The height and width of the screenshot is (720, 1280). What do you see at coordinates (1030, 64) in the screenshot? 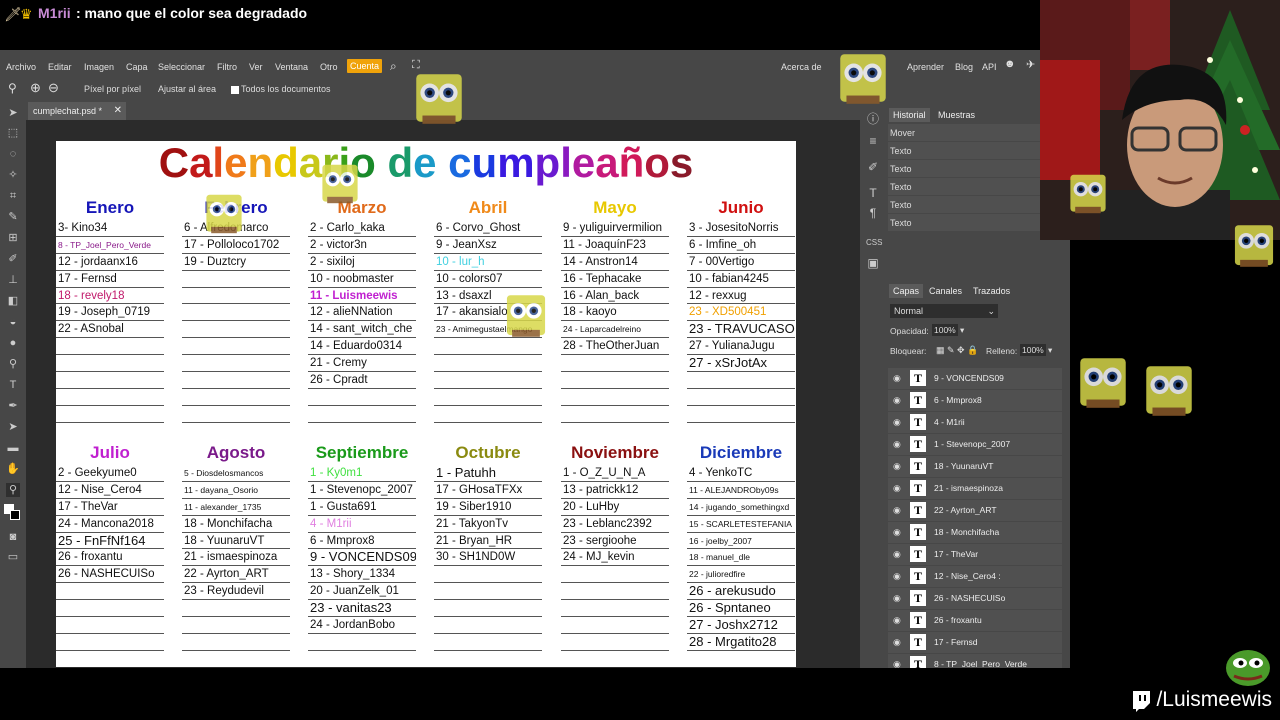
I see `twitter-icon: ✈` at bounding box center [1030, 64].